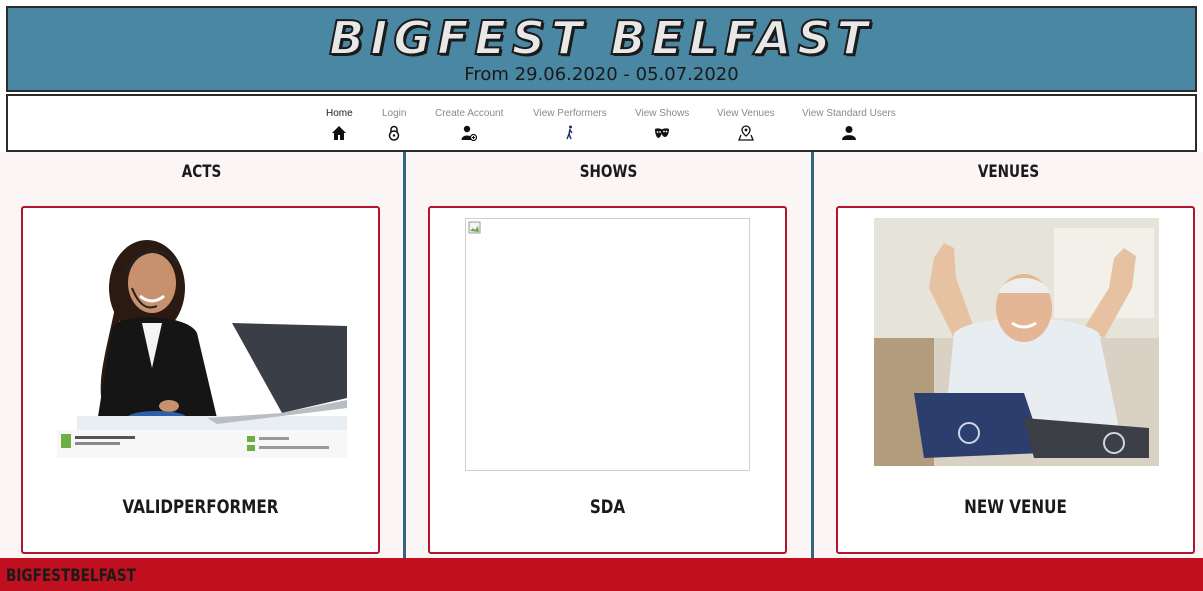 This screenshot has height=591, width=1203. Describe the element at coordinates (662, 133) in the screenshot. I see `theatre-masks-icon` at that location.